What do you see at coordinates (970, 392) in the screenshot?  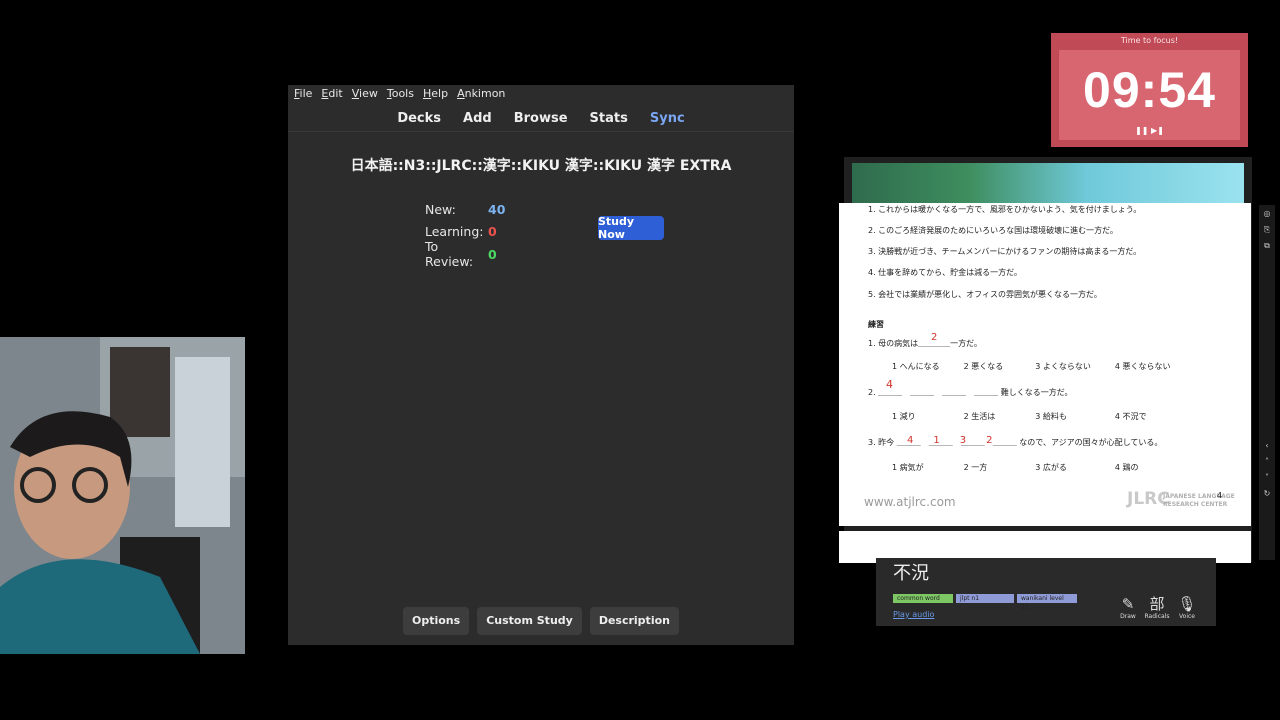 I see `question-2: 2. ＿＿＿ ＿＿＿ ＿＿＿ ＿＿＿ 難しくなる一方だ。` at bounding box center [970, 392].